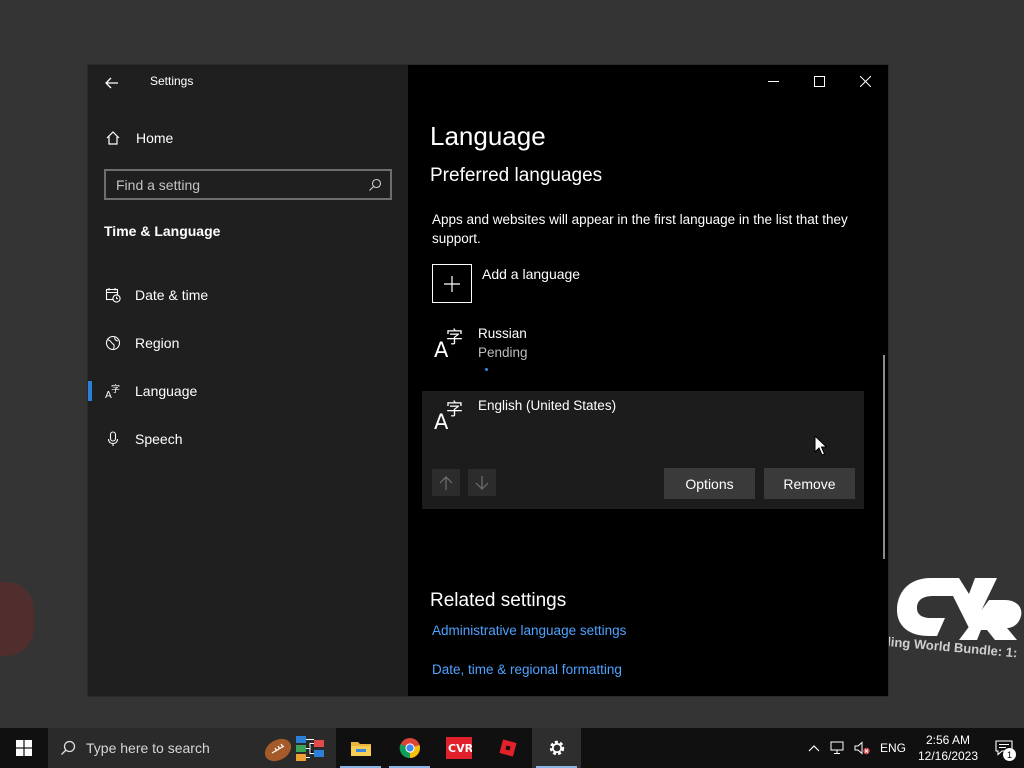  What do you see at coordinates (488, 136) in the screenshot?
I see `page-title: Language` at bounding box center [488, 136].